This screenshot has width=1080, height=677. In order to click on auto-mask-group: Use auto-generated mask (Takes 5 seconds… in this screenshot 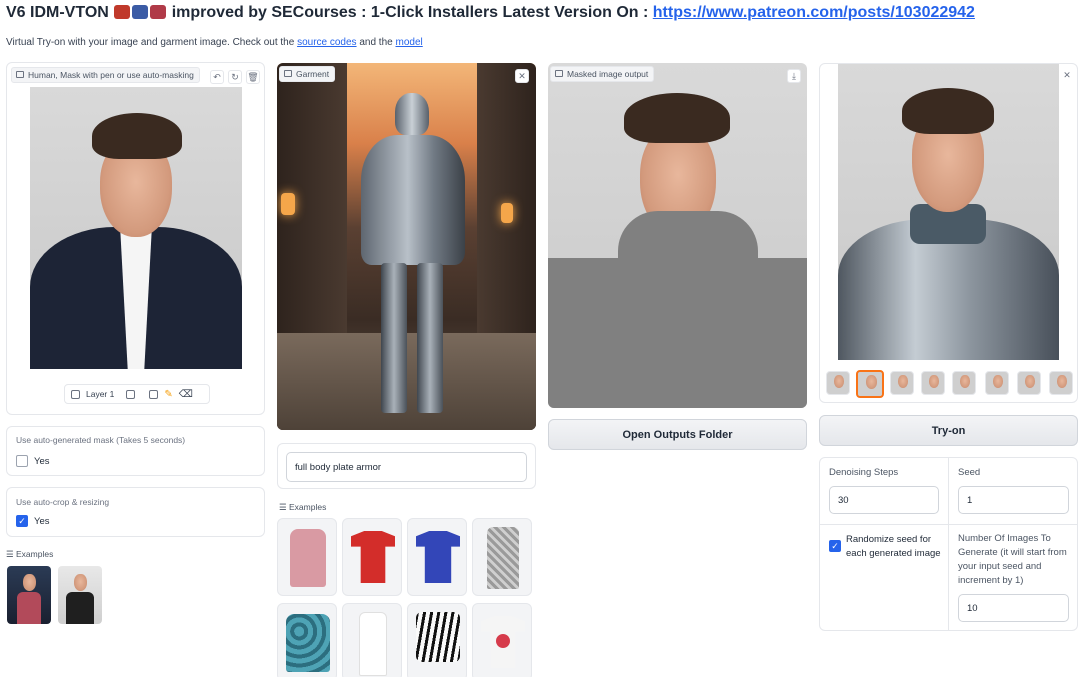, I will do `click(135, 451)`.